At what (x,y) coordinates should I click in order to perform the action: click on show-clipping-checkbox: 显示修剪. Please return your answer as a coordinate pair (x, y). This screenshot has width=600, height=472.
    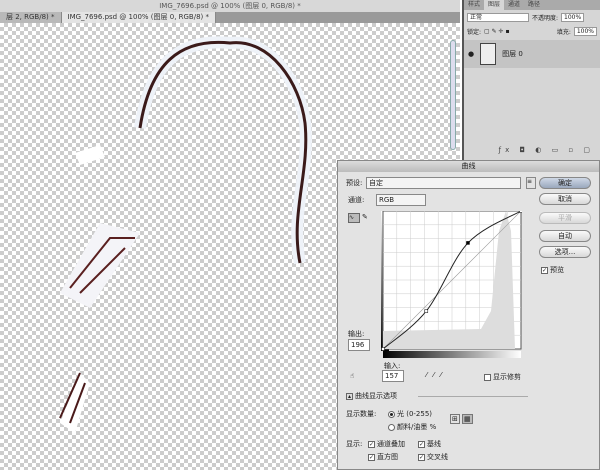
    Looking at the image, I should click on (502, 377).